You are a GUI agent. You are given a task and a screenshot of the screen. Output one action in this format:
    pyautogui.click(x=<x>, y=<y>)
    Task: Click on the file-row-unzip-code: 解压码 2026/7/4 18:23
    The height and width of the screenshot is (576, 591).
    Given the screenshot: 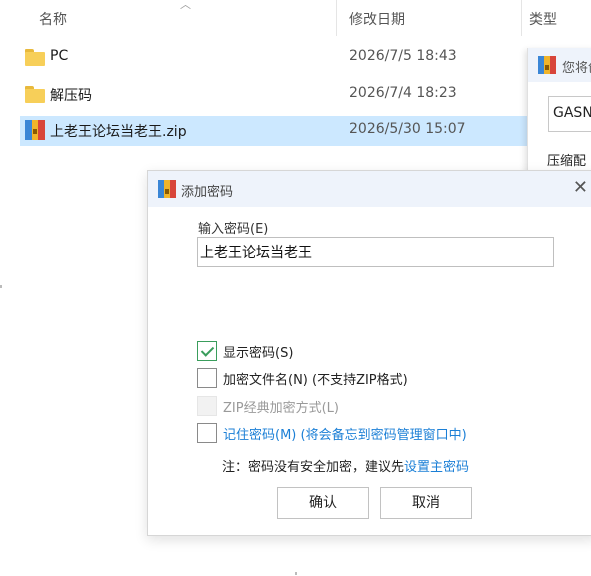 What is the action you would take?
    pyautogui.click(x=275, y=95)
    